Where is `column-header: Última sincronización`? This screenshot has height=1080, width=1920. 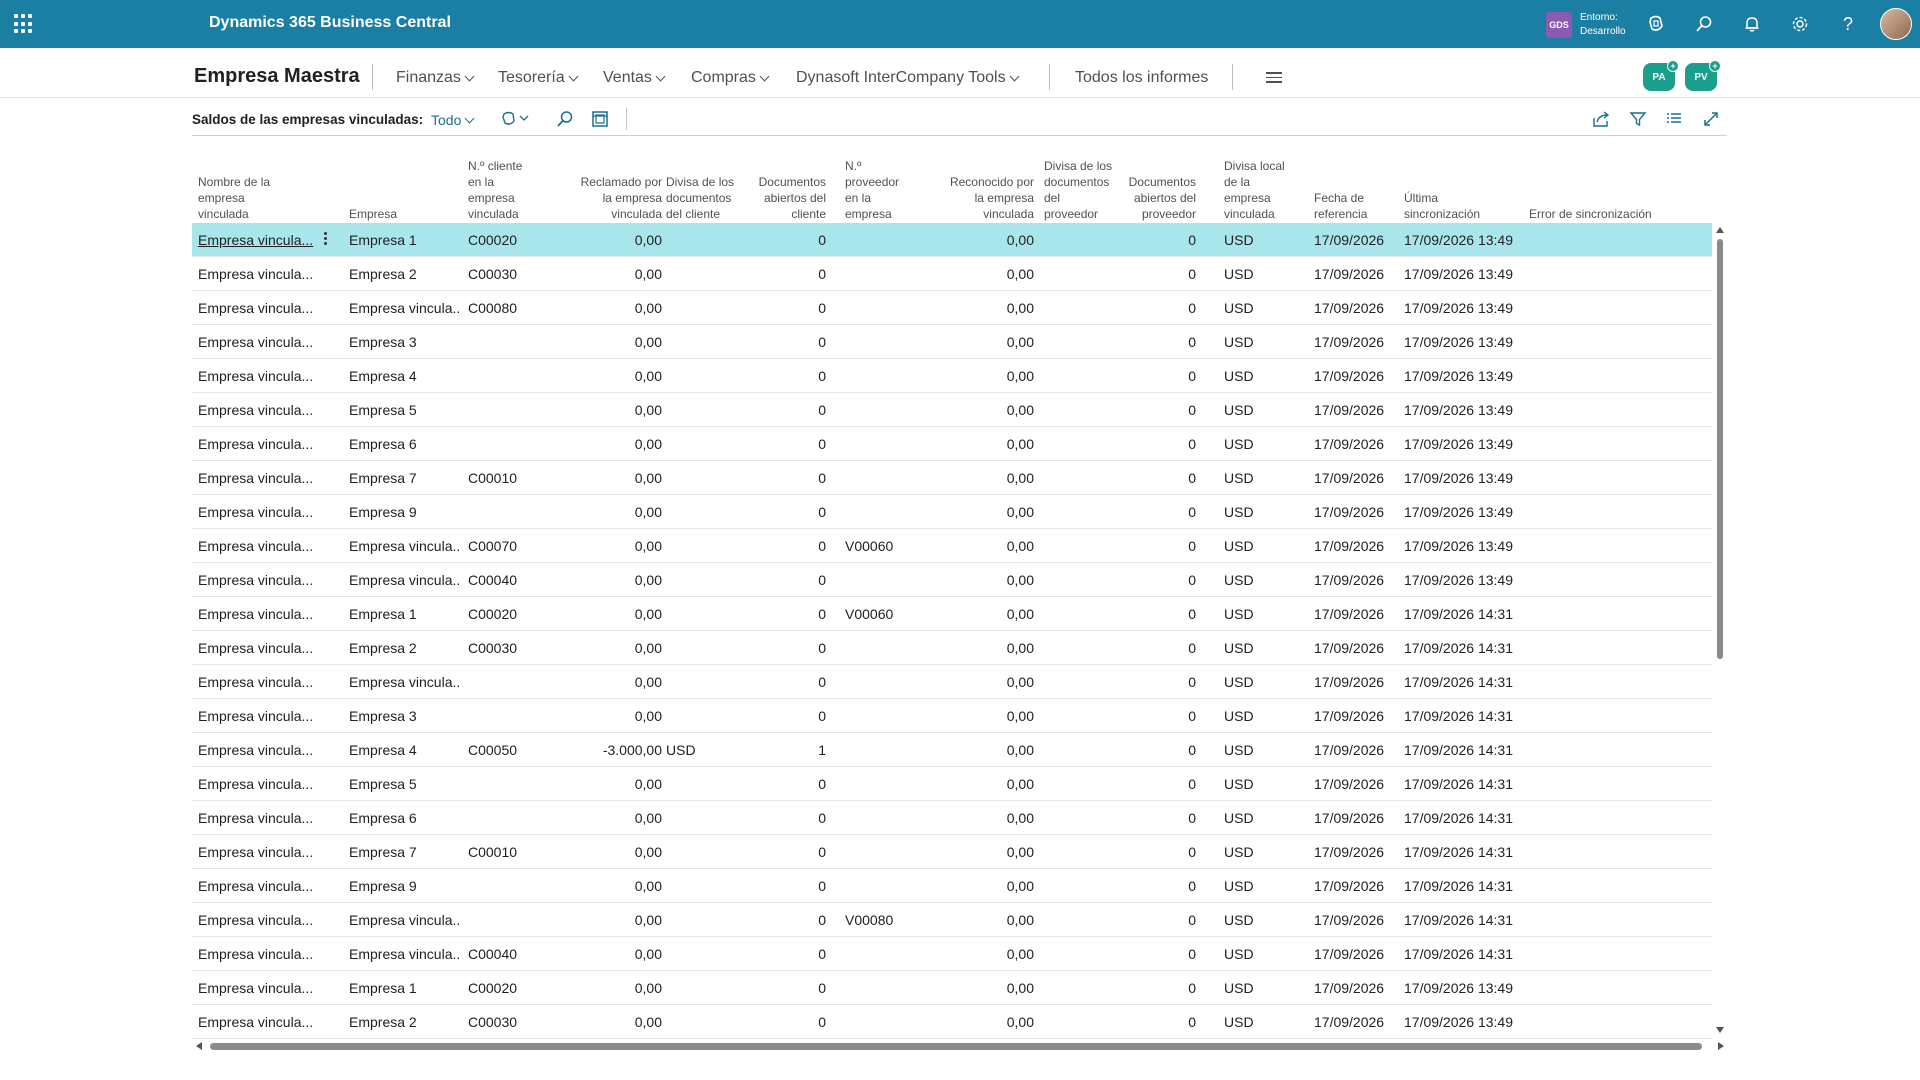
column-header: Última sincronización is located at coordinates (1464, 206).